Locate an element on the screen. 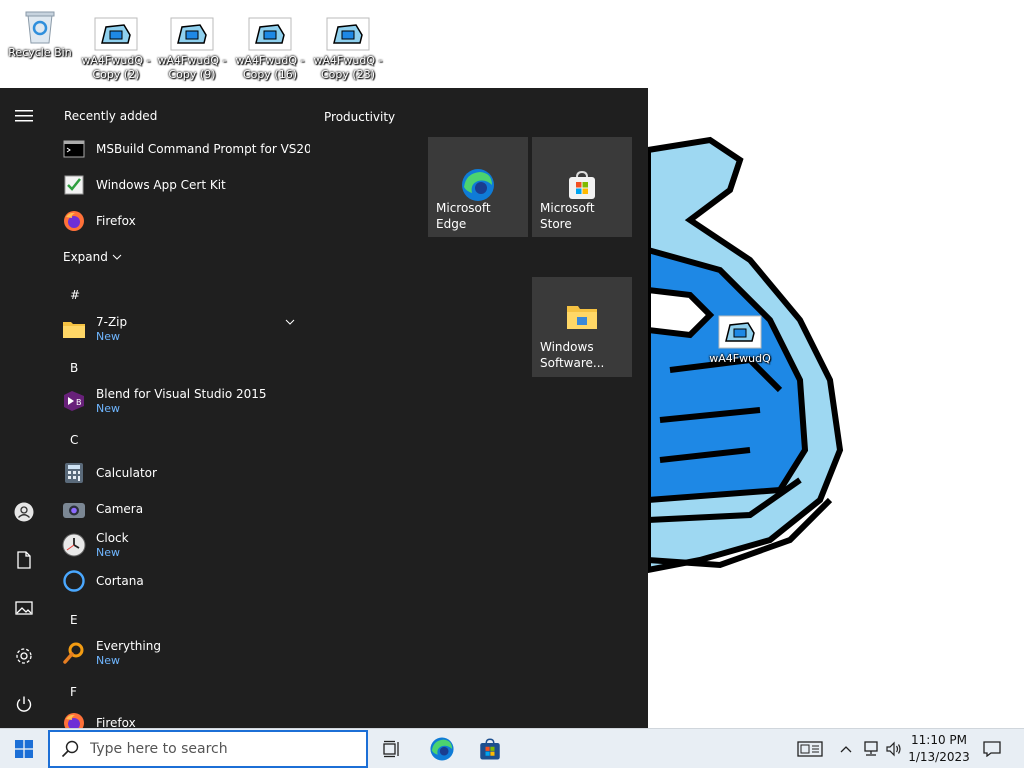 Image resolution: width=1024 pixels, height=768 pixels. letter-header-e: E is located at coordinates (74, 620).